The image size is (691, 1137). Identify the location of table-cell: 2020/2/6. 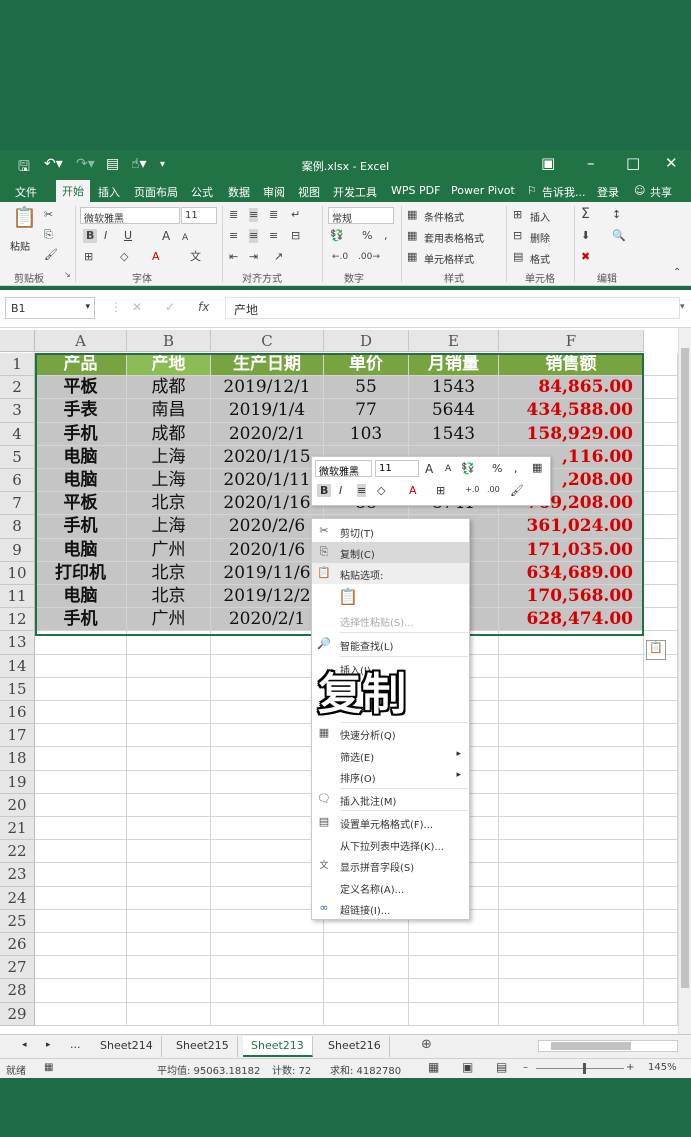
(267, 527).